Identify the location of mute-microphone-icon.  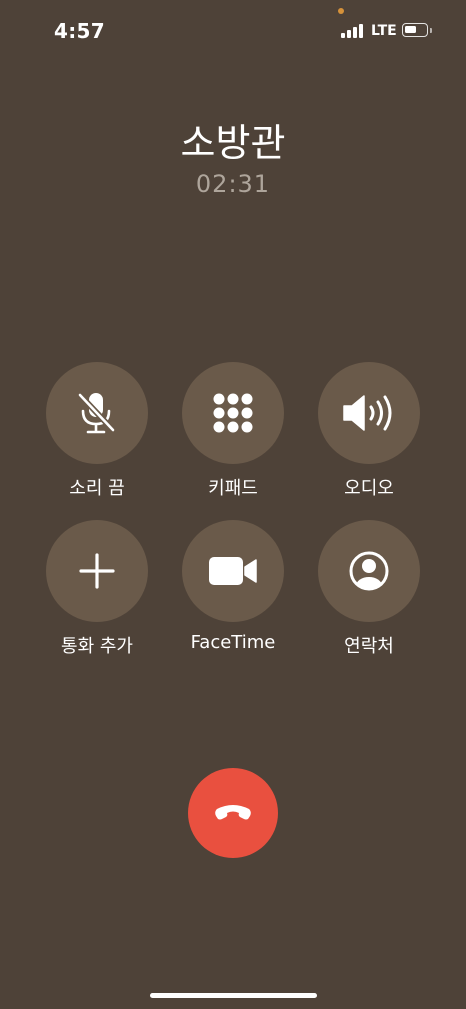
(96, 413).